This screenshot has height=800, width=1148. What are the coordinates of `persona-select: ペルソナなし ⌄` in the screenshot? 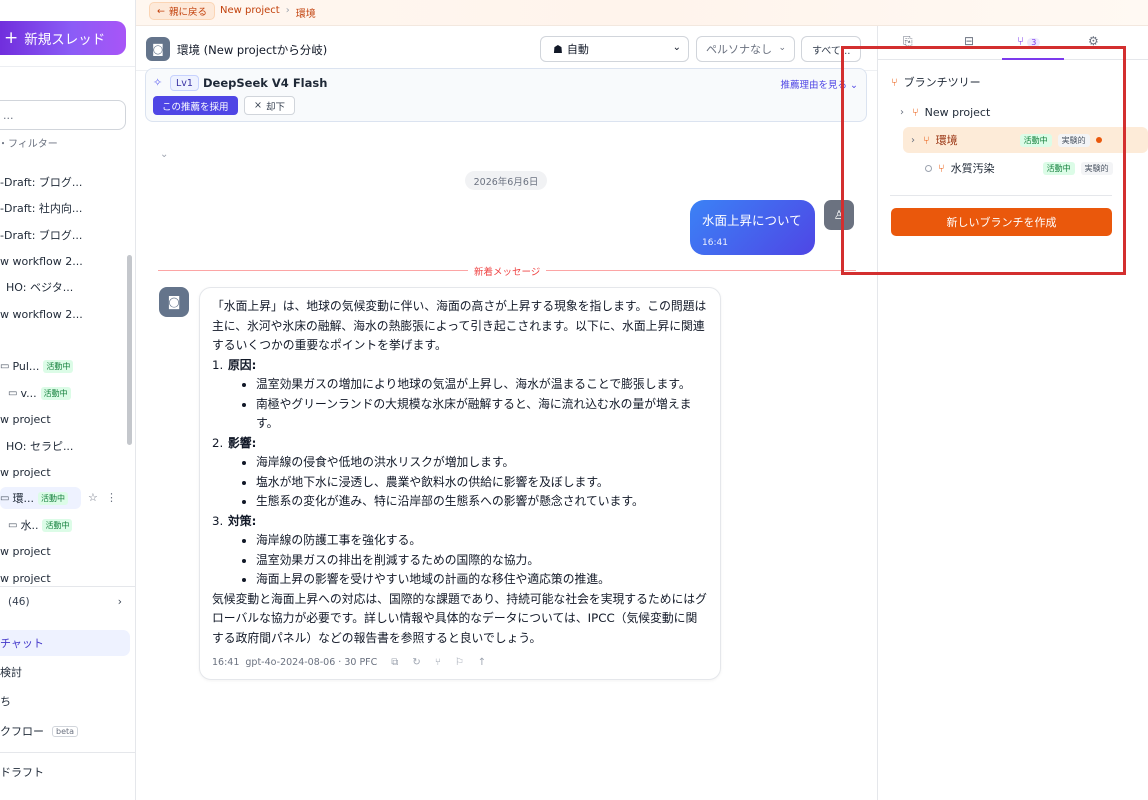 It's located at (745, 49).